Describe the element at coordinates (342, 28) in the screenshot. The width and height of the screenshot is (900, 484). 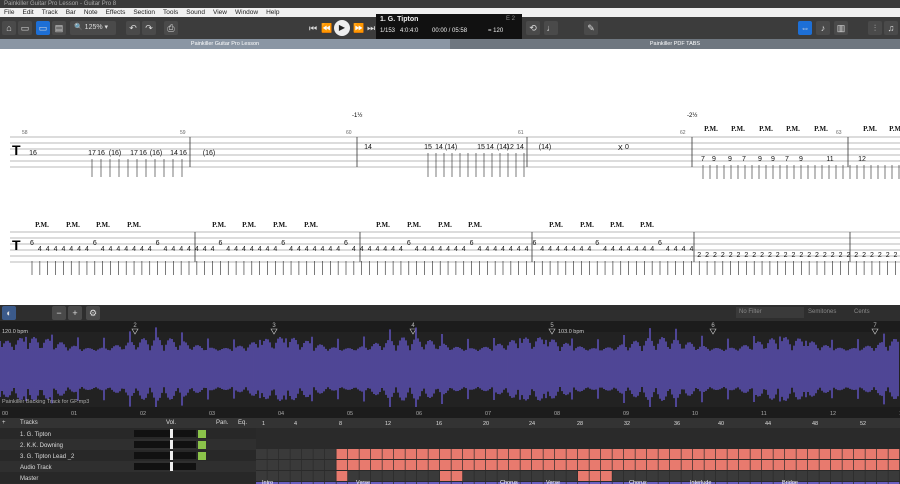
I see `play-button: ▶` at that location.